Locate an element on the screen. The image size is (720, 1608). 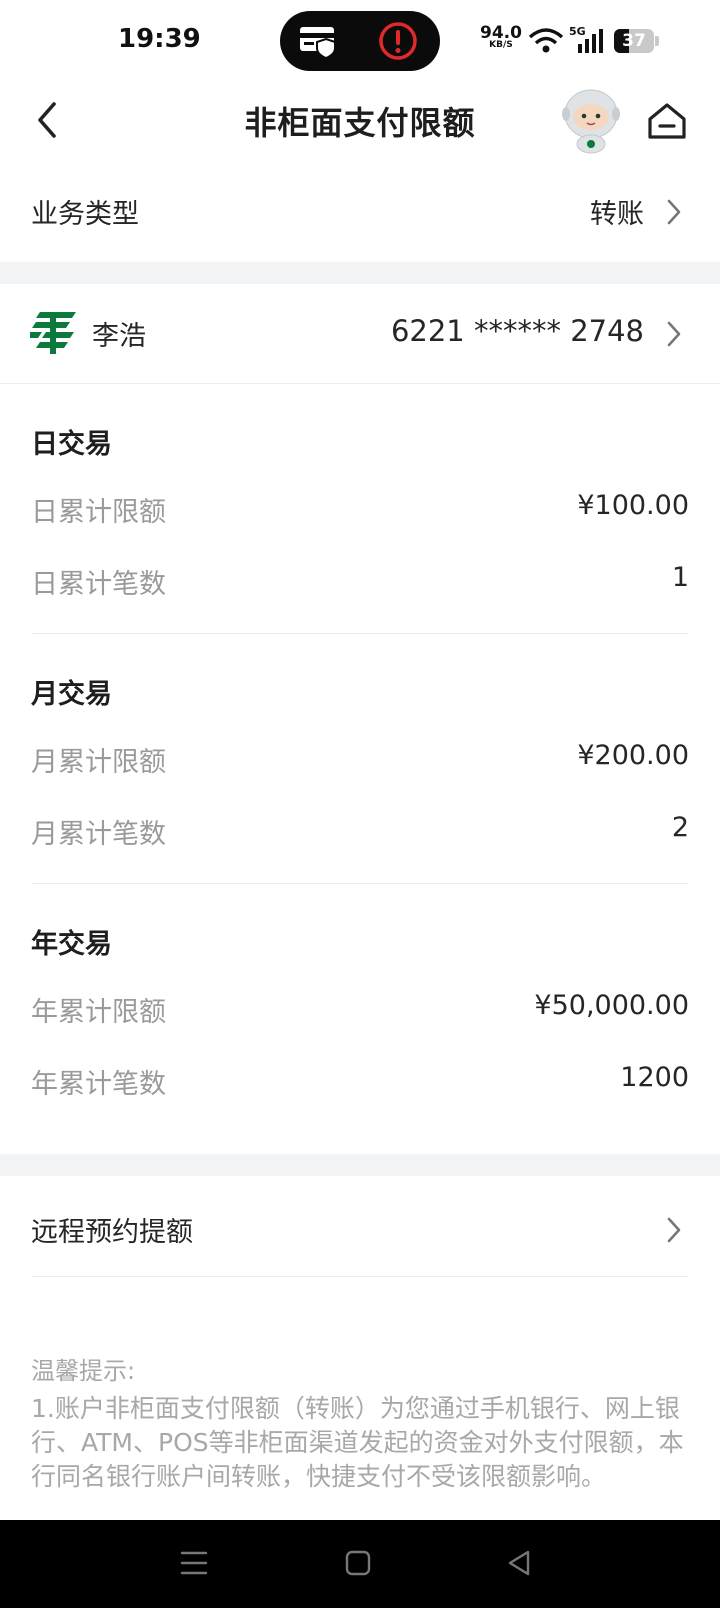
monthly-section-title: 月交易 is located at coordinates (71, 694).